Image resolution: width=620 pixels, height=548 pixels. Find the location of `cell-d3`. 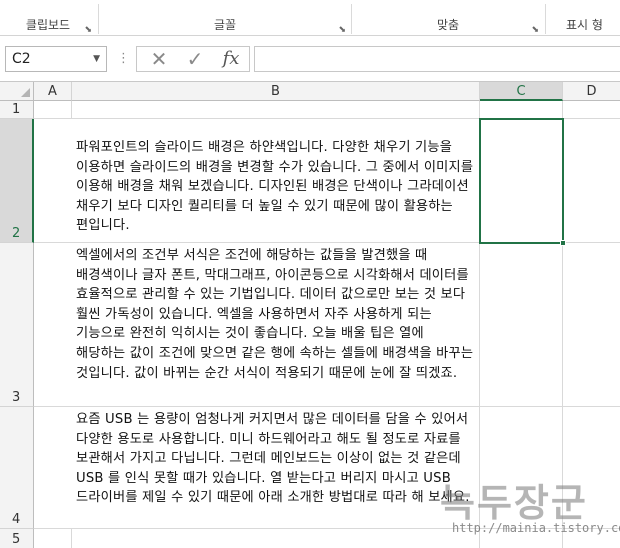

cell-d3 is located at coordinates (591, 325).